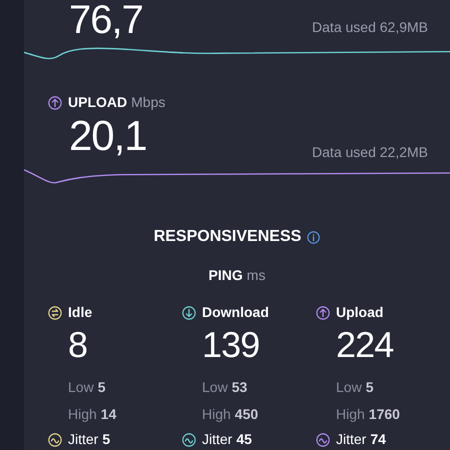 Image resolution: width=450 pixels, height=450 pixels. What do you see at coordinates (108, 136) in the screenshot?
I see `upload-speed-value: 20,1` at bounding box center [108, 136].